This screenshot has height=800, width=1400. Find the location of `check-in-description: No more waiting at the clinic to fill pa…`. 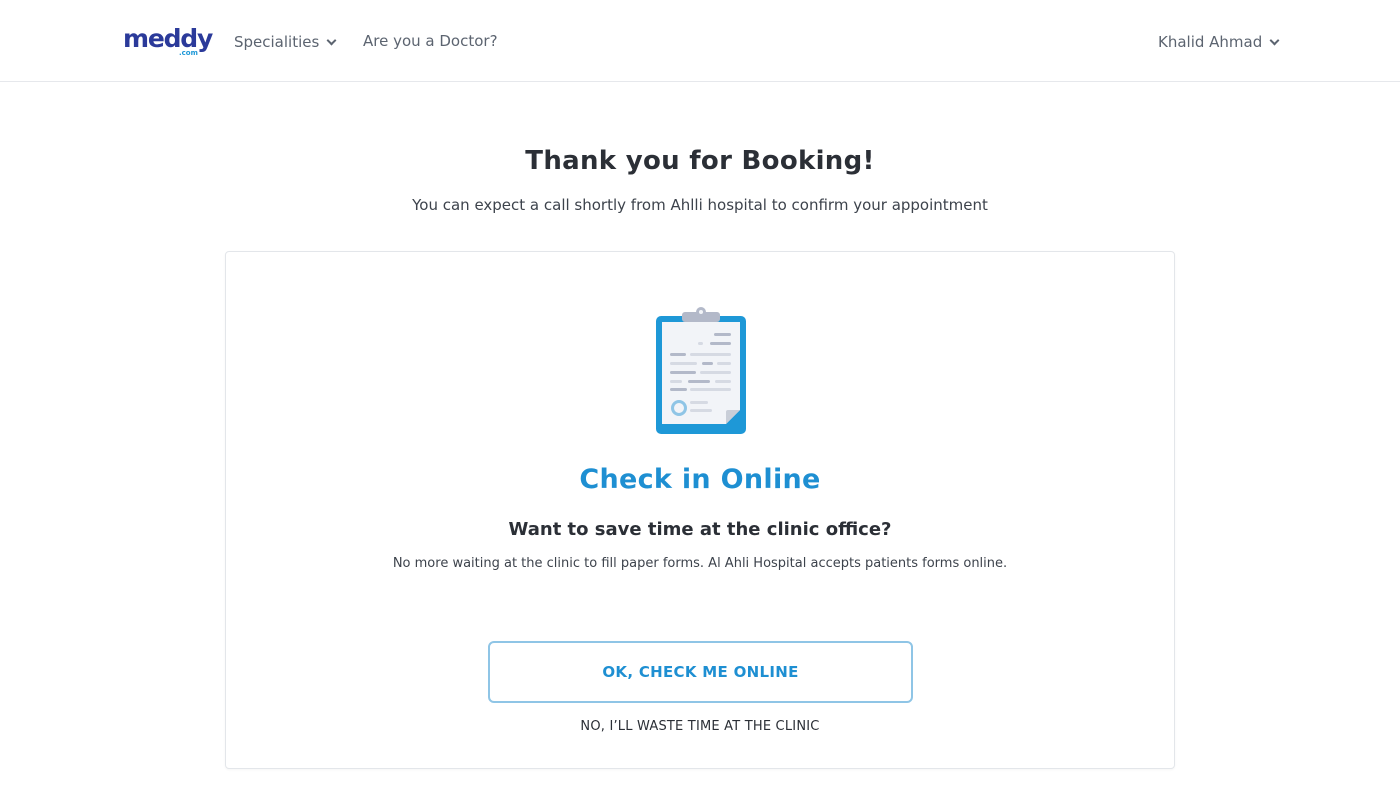

check-in-description: No more waiting at the clinic to fill pa… is located at coordinates (700, 563).